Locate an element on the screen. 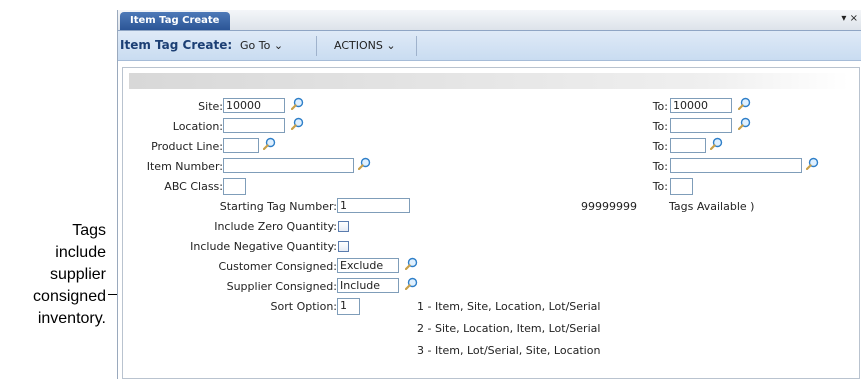 This screenshot has height=379, width=861. annotation-line: consigned is located at coordinates (69, 296).